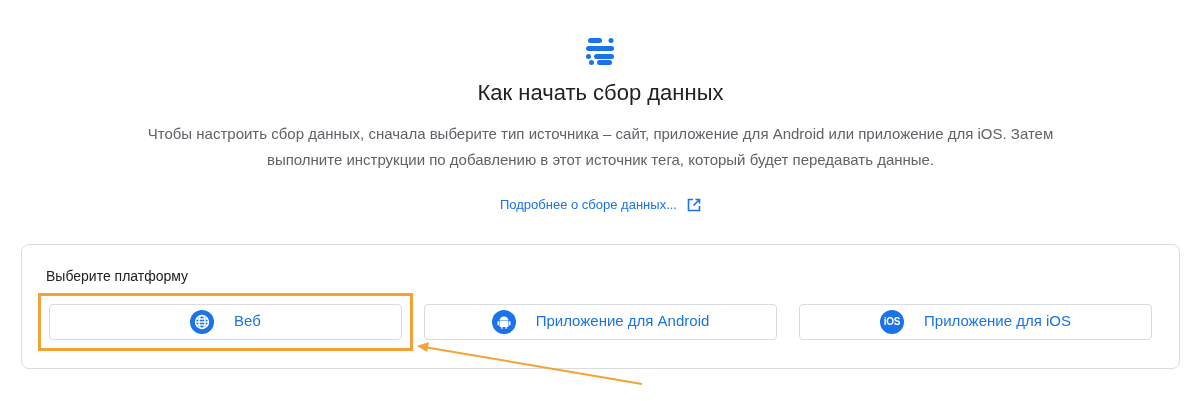 The width and height of the screenshot is (1201, 401). I want to click on description-text: Чтобы настроить сбор данных, сначала выберите тип источника – сайт, приложение для Android или приложение для iOS. Затем выполните инструкции по добавлению в этот источник тега, который будет передавать данные., so click(600, 147).